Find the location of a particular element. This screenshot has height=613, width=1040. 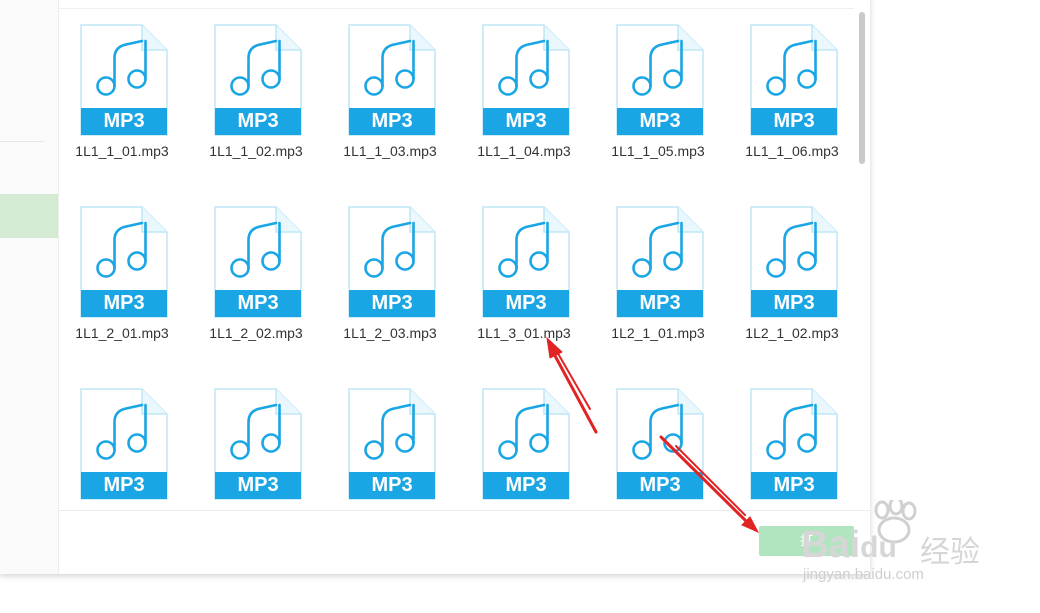

sidebar-divider is located at coordinates (22, 141).